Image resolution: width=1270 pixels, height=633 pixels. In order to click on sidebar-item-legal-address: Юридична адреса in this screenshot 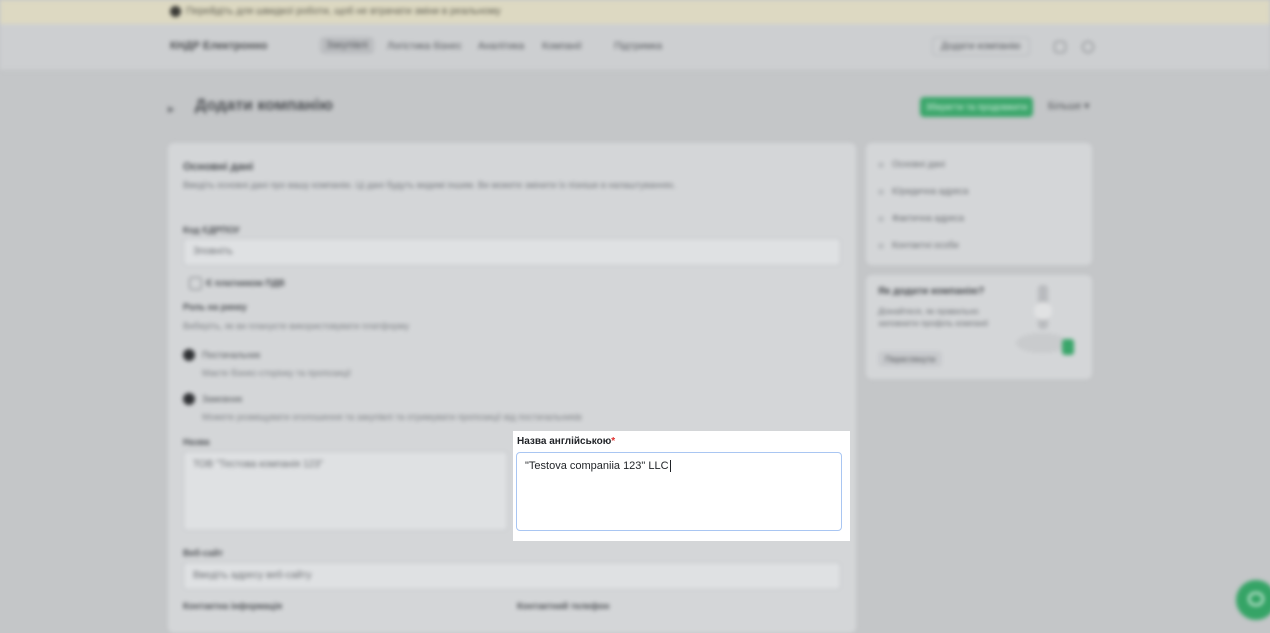, I will do `click(923, 191)`.